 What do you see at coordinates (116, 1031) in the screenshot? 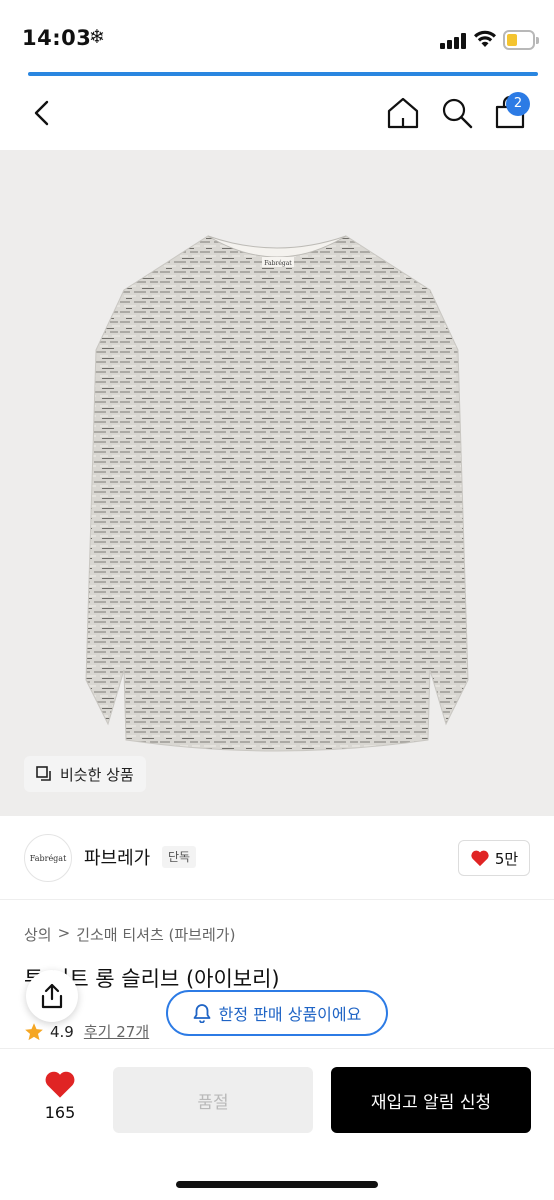
I see `review-link: 후기 27개` at bounding box center [116, 1031].